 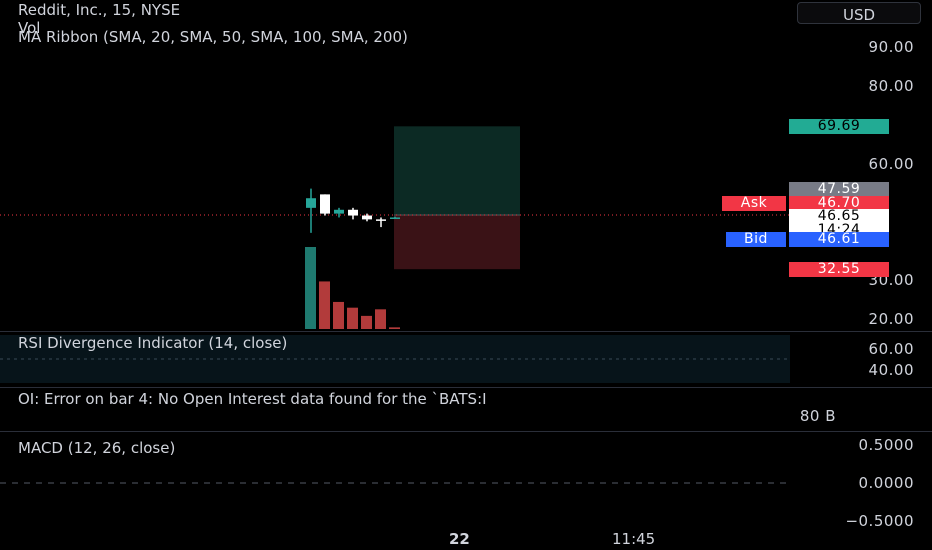 I want to click on bid-label-tag: Bid, so click(x=756, y=239).